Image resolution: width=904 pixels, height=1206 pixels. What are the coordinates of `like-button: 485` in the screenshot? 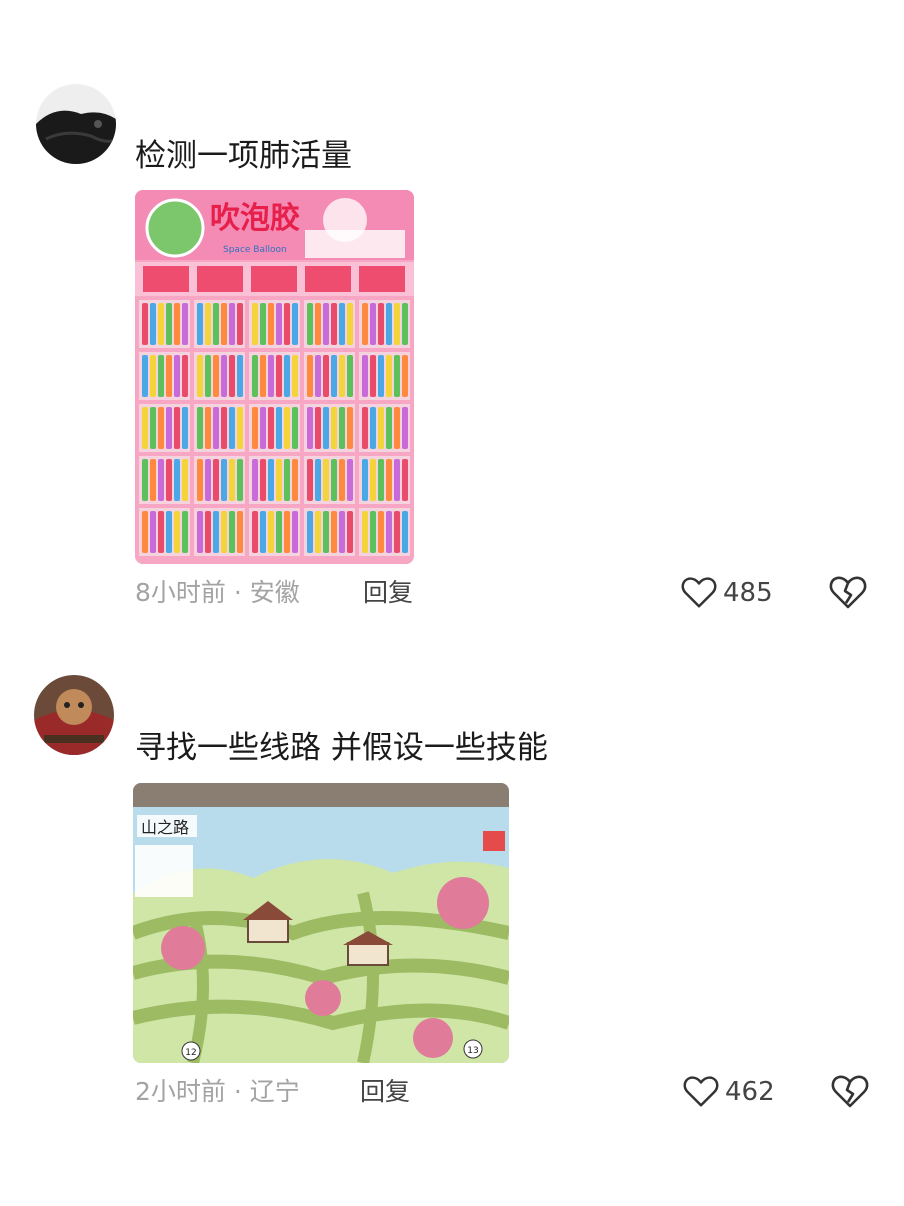 It's located at (726, 593).